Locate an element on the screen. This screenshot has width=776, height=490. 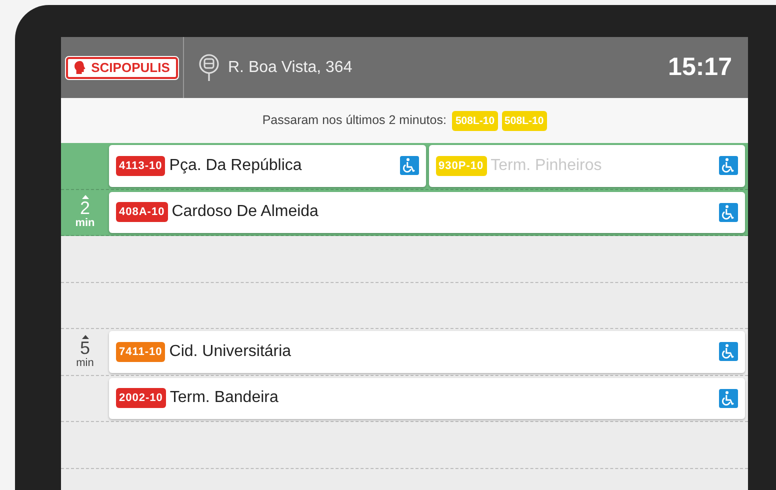
line-badge: 7411-10 is located at coordinates (141, 352).